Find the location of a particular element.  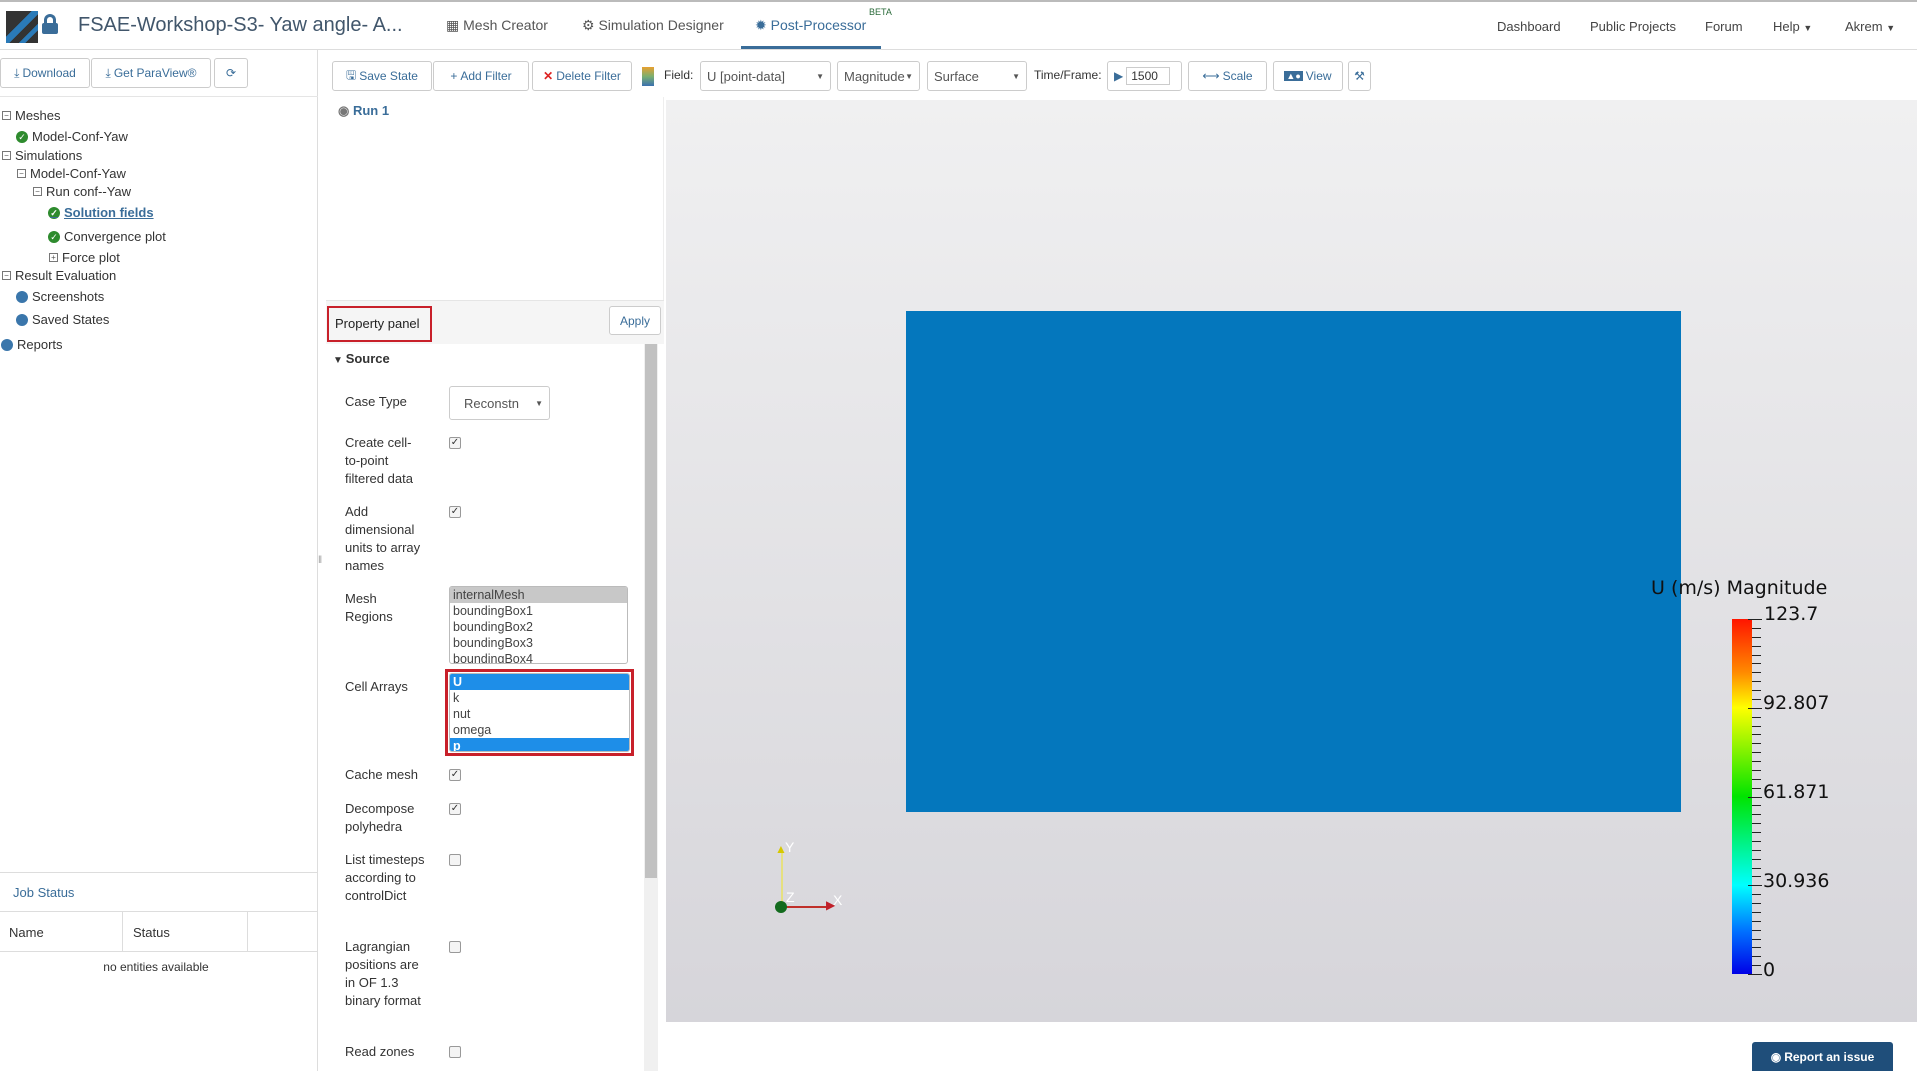

grid-icon: ▦ is located at coordinates (455, 25).